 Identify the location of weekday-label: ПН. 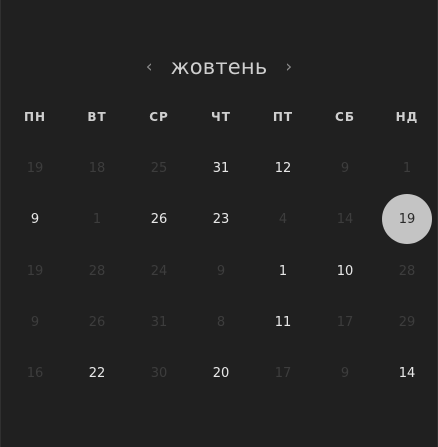
(35, 117).